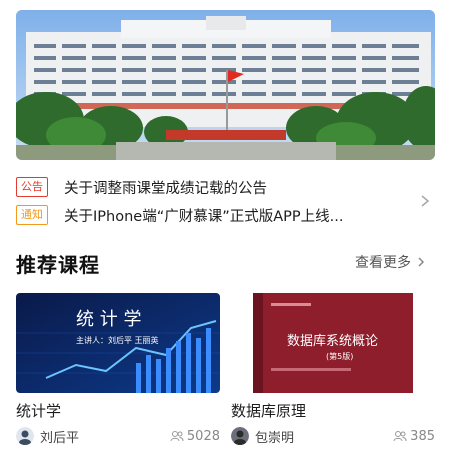 The height and width of the screenshot is (454, 450). Describe the element at coordinates (118, 411) in the screenshot. I see `course-name: 统计学` at that location.